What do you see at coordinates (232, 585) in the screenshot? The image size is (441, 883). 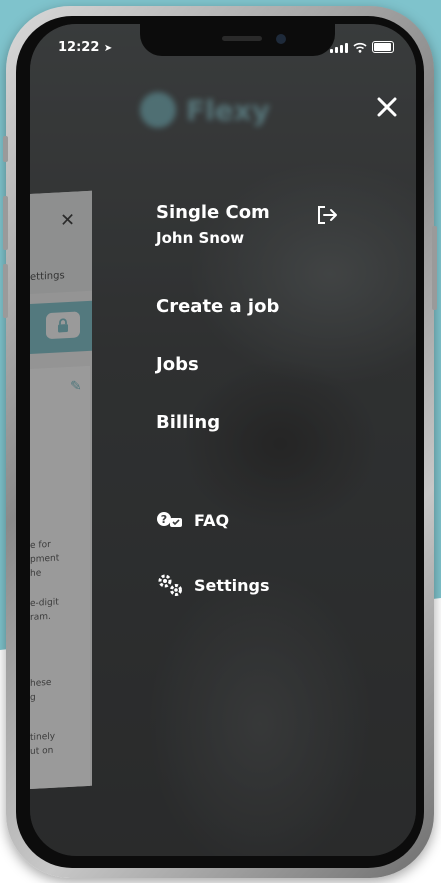 I see `settings-label: Settings` at bounding box center [232, 585].